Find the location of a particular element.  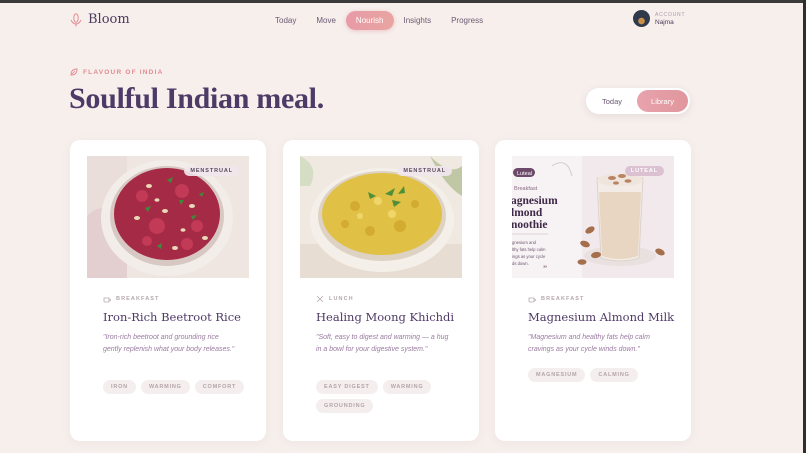

image-kicker-text: Breakfast is located at coordinates (526, 189).